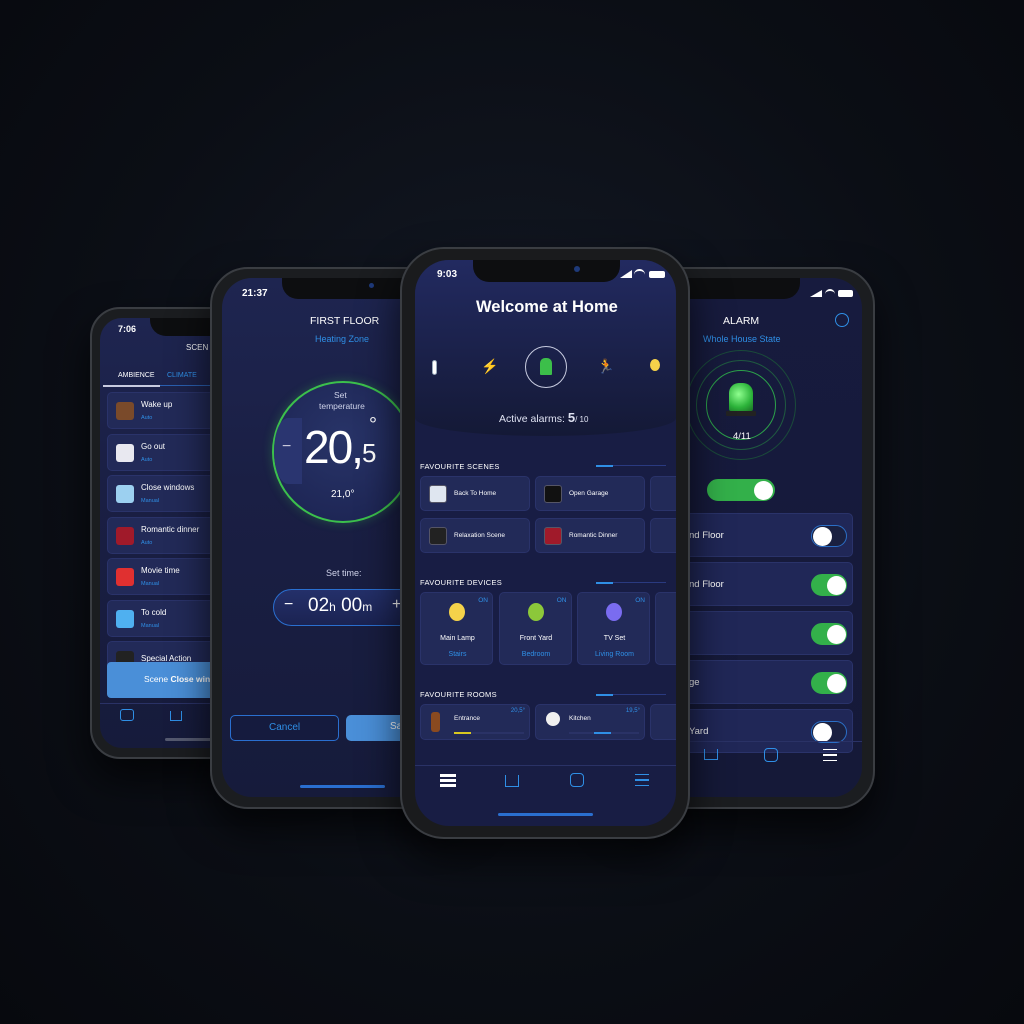 Image resolution: width=1024 pixels, height=1024 pixels. Describe the element at coordinates (741, 413) in the screenshot. I see `siren-base` at that location.